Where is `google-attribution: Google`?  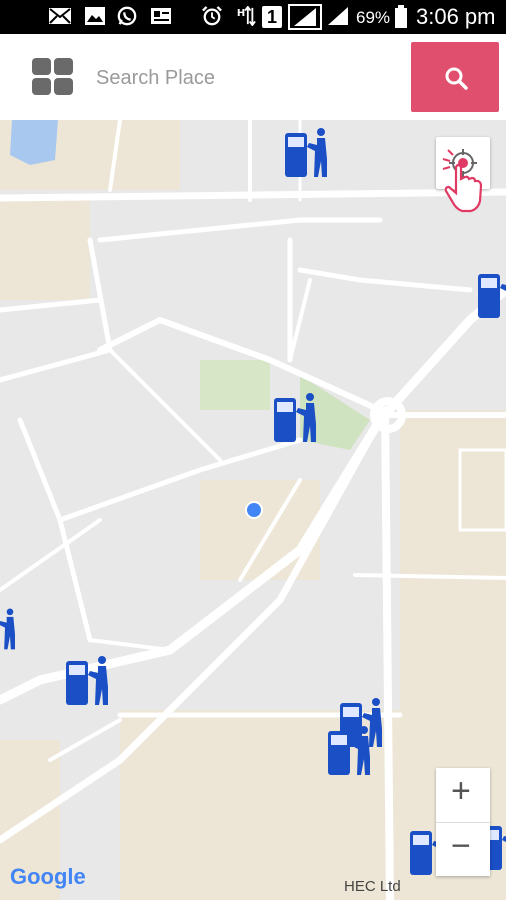
google-attribution: Google is located at coordinates (48, 877).